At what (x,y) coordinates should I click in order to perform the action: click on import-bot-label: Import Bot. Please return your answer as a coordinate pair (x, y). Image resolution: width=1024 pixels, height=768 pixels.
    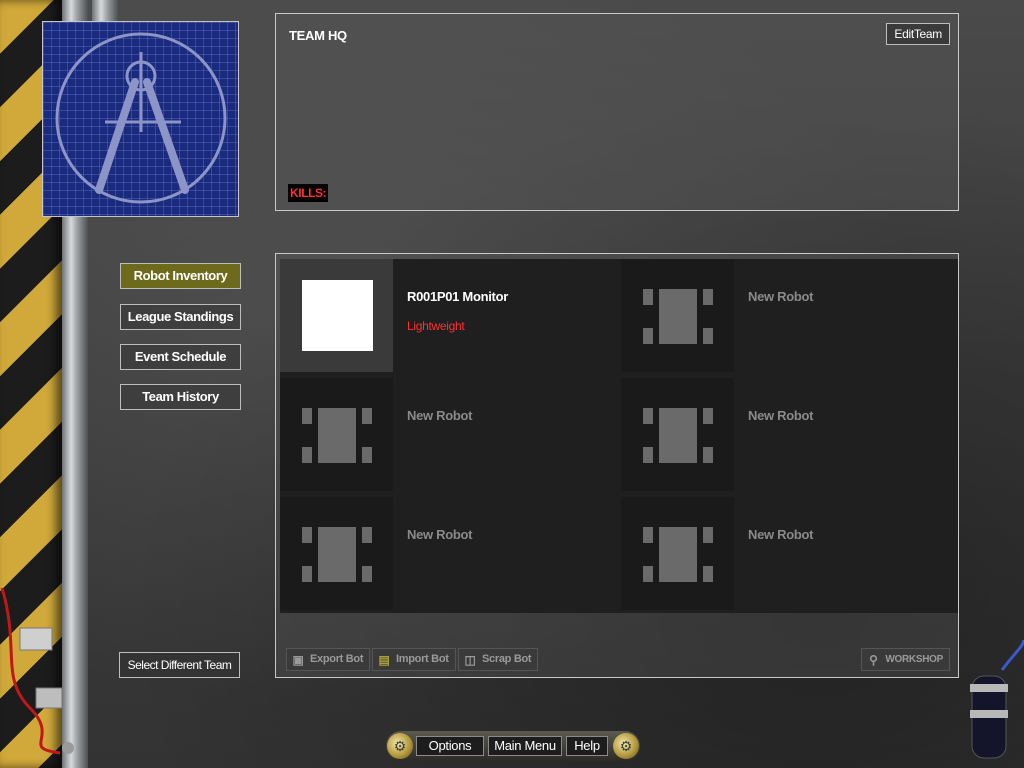
    Looking at the image, I should click on (422, 659).